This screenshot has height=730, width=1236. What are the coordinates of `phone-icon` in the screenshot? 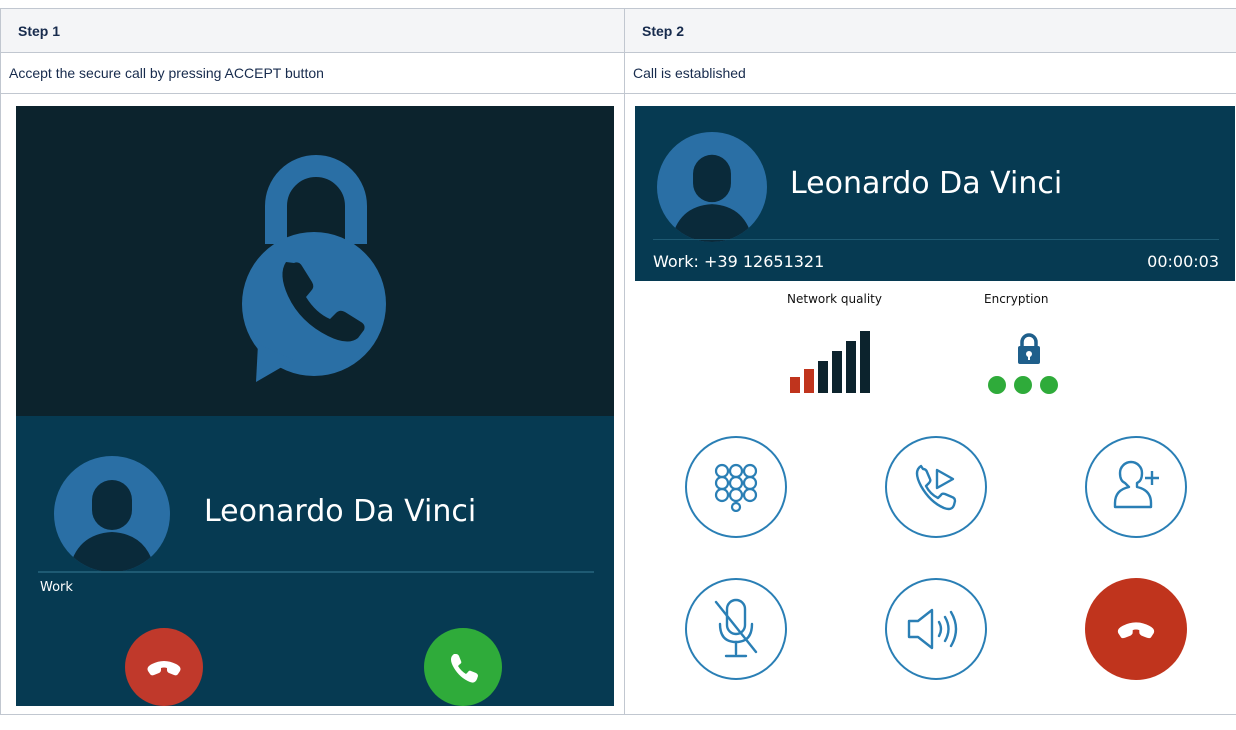 It's located at (464, 668).